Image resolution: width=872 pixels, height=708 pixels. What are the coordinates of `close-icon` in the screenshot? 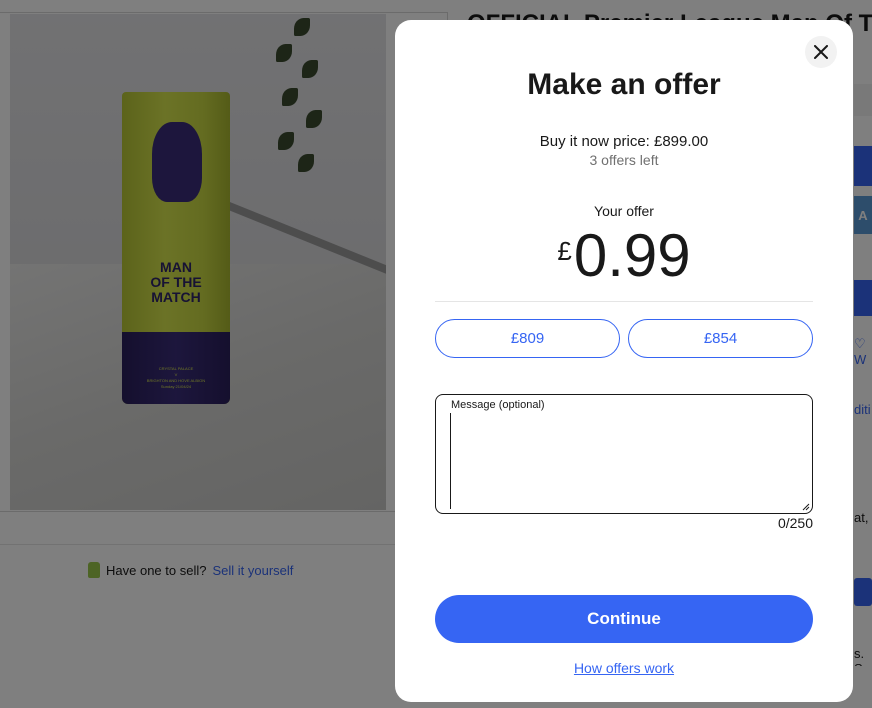 It's located at (821, 52).